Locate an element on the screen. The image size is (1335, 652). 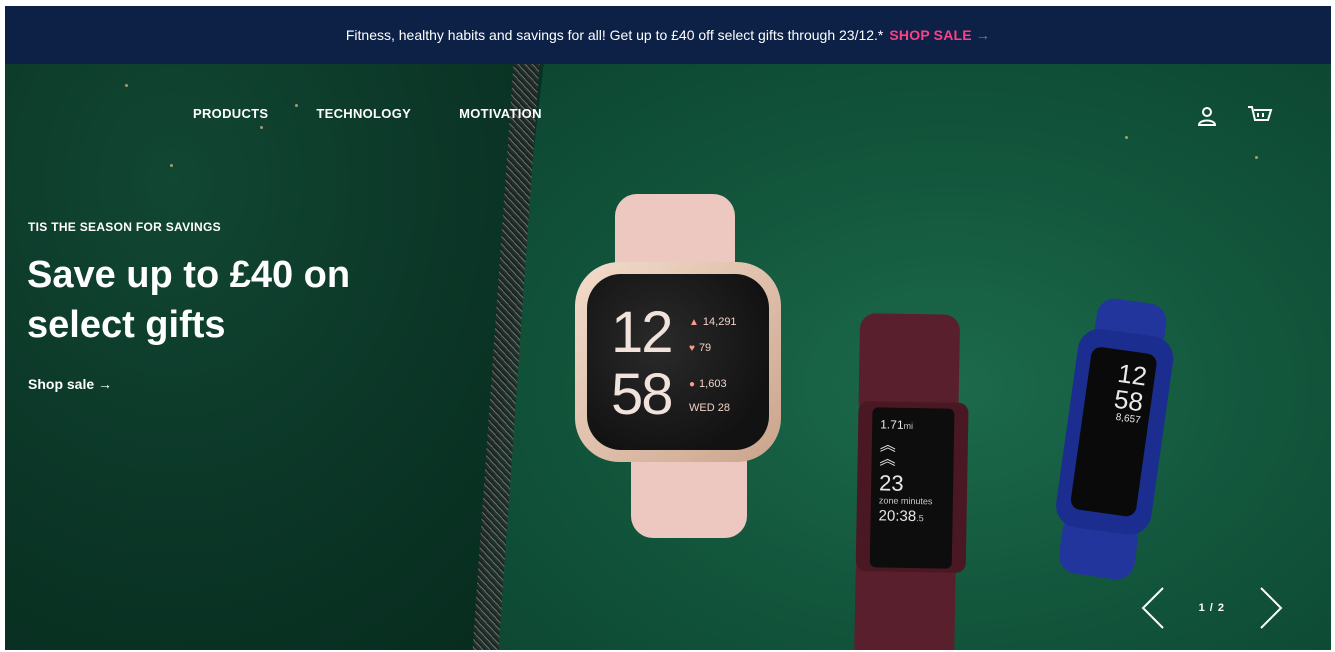
header-icons is located at coordinates (1234, 116).